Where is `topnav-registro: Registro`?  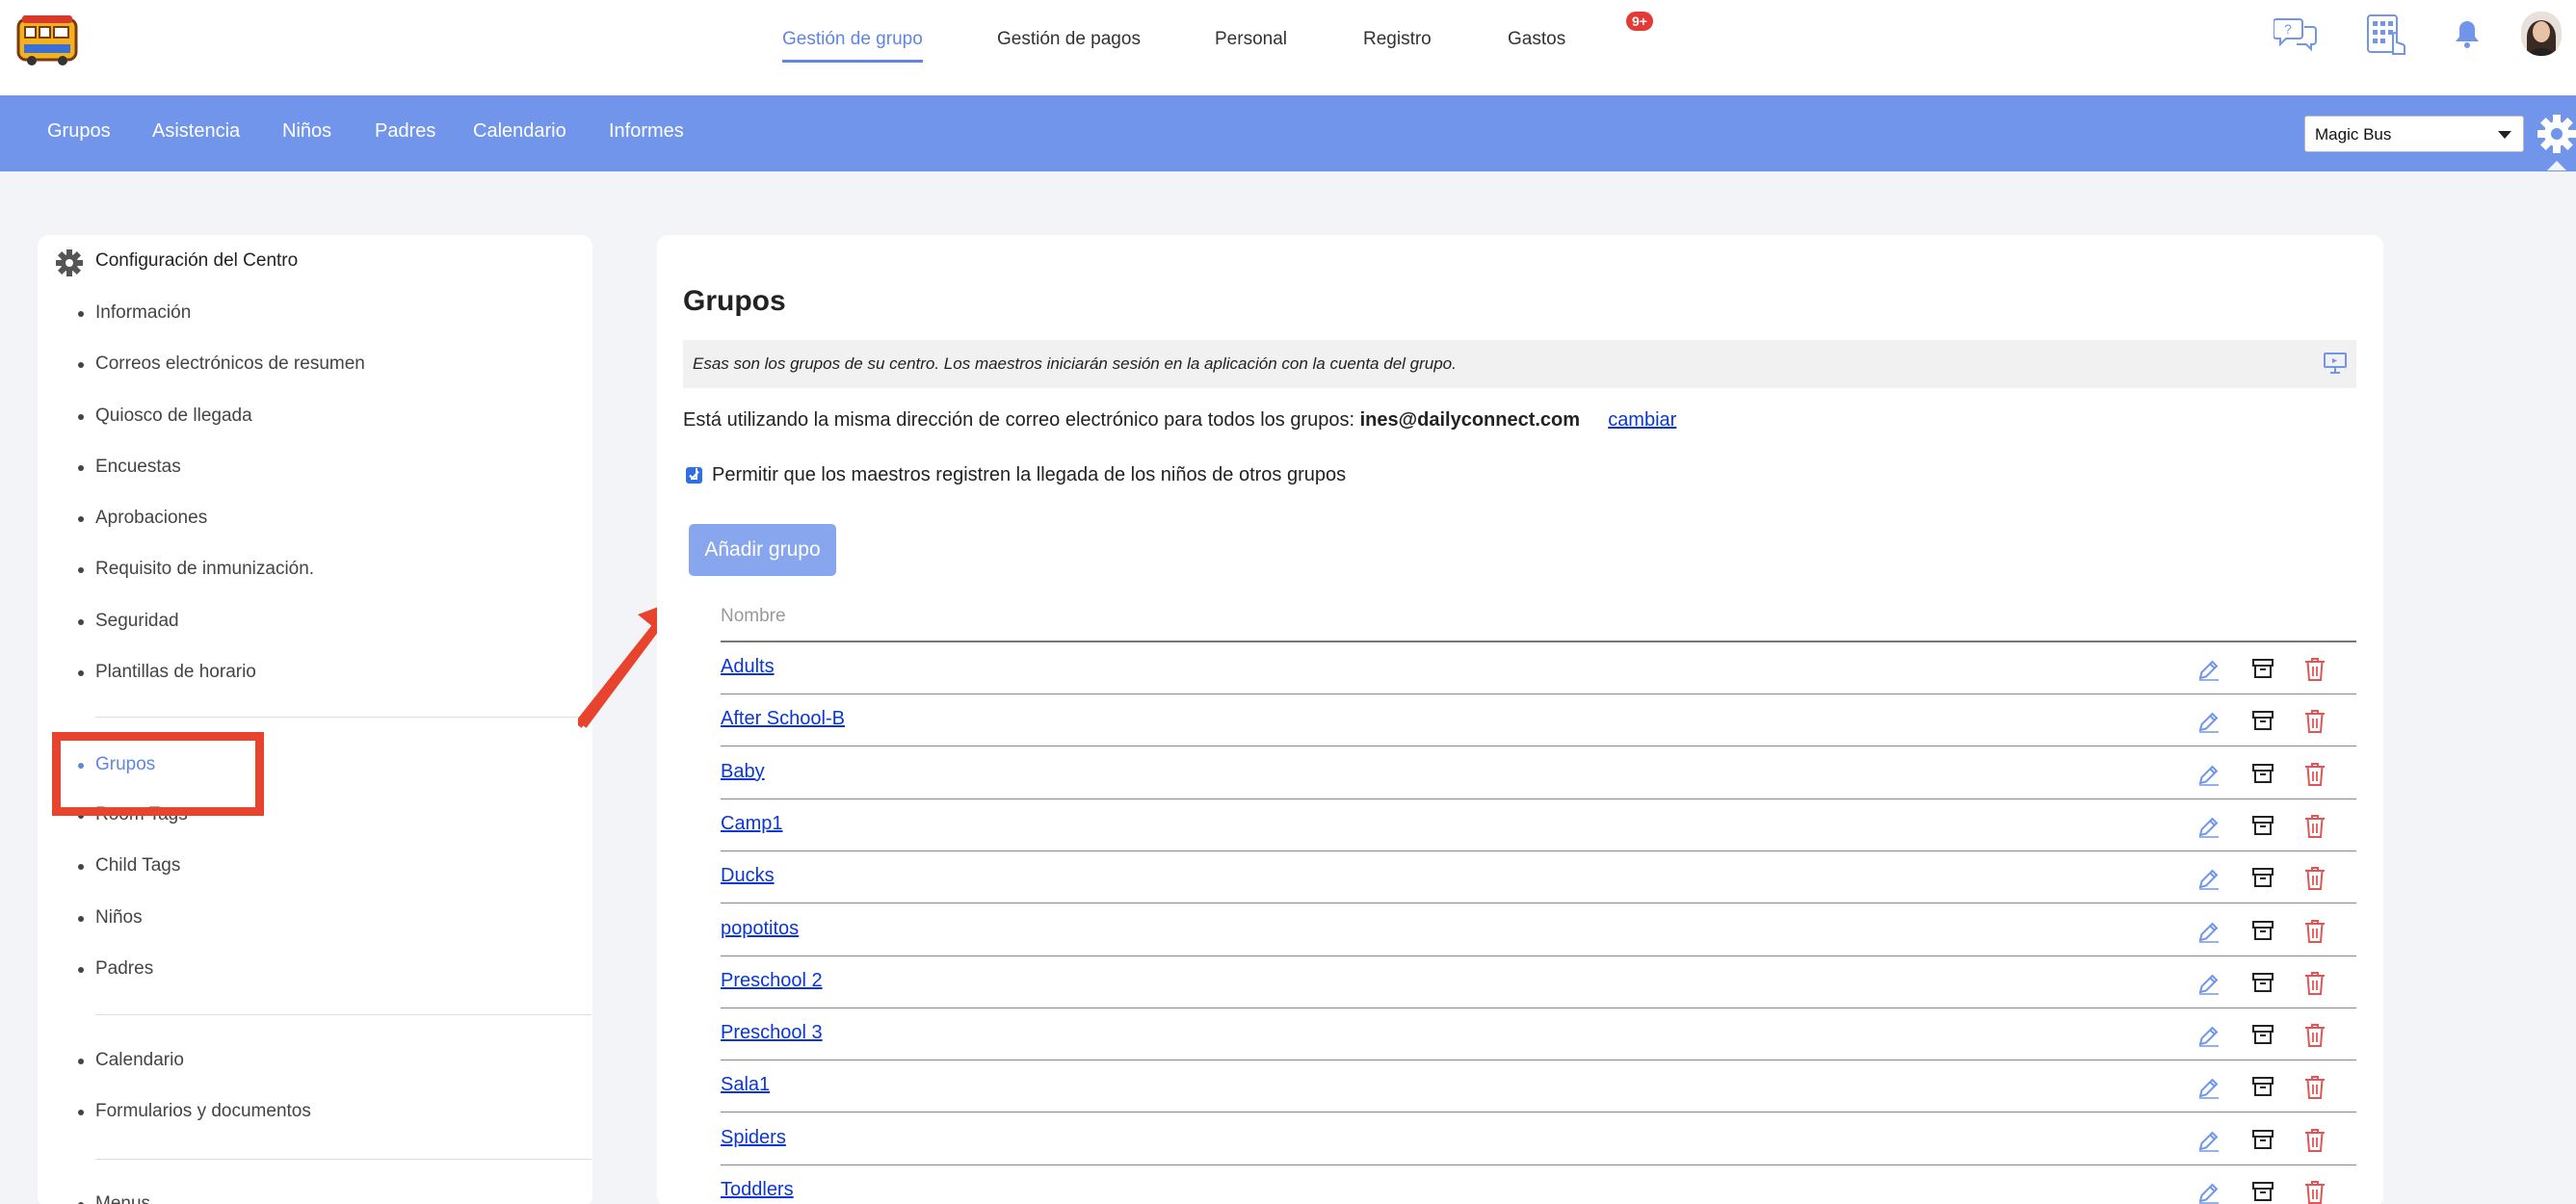 topnav-registro: Registro is located at coordinates (1397, 44).